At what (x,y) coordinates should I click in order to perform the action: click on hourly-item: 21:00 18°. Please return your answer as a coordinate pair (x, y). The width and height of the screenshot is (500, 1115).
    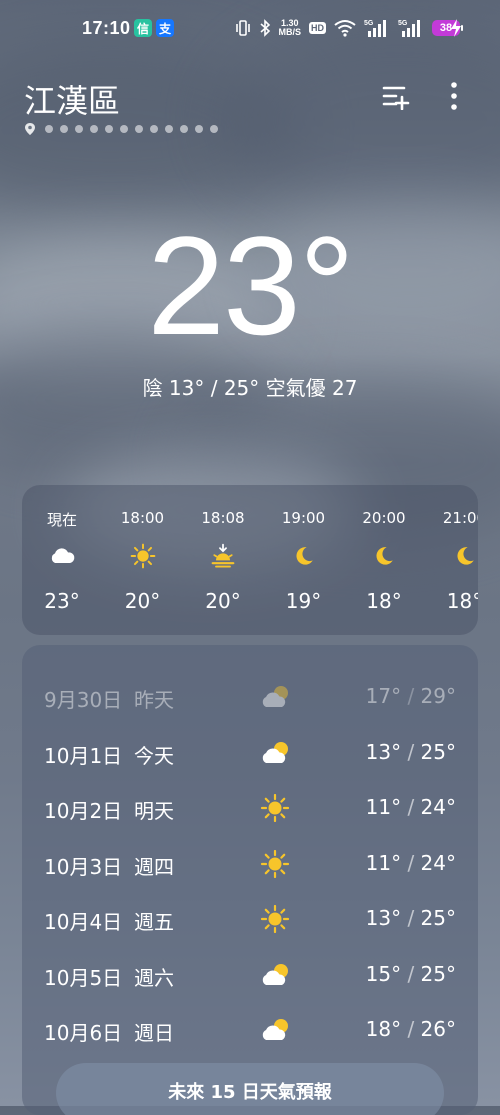
    Looking at the image, I should click on (452, 560).